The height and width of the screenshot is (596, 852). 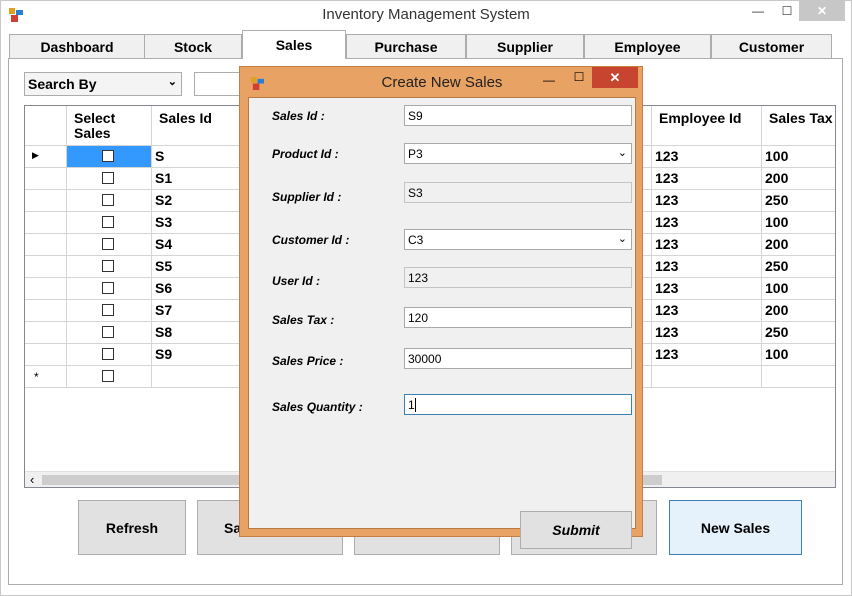 I want to click on tab-employee: Employee, so click(x=647, y=46).